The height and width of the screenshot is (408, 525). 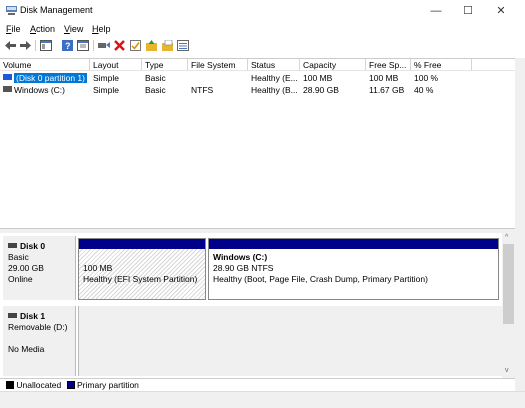 What do you see at coordinates (33, 246) in the screenshot?
I see `disk-name: Disk 0` at bounding box center [33, 246].